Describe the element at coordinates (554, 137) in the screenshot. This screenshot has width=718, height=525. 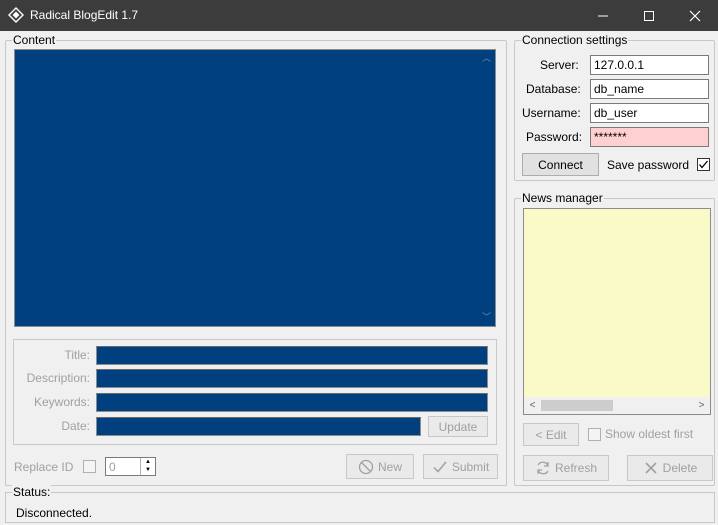
I see `password-label: Password:` at that location.